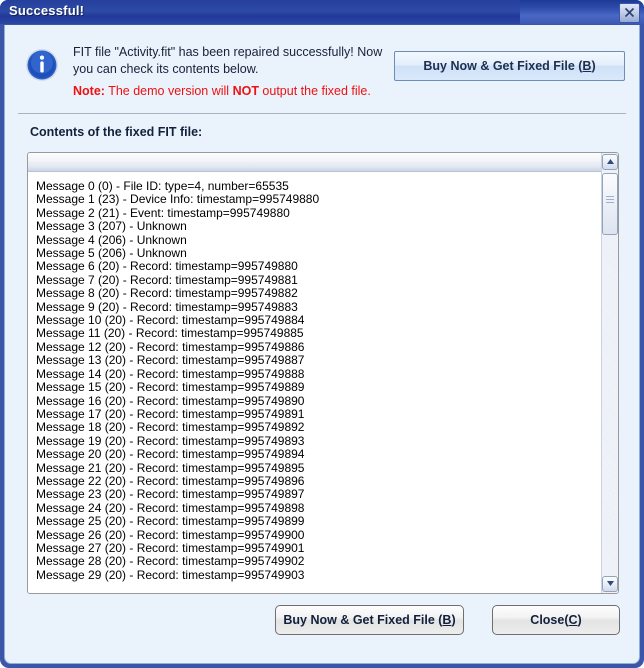 Image resolution: width=644 pixels, height=668 pixels. Describe the element at coordinates (323, 162) in the screenshot. I see `list-column-header` at that location.